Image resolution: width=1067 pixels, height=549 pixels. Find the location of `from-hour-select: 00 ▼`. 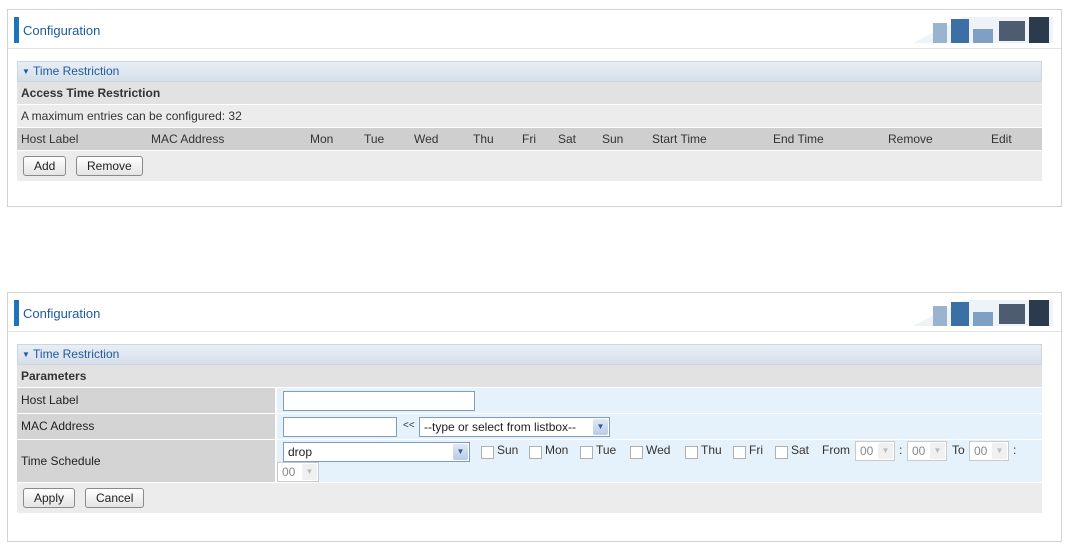

from-hour-select: 00 ▼ is located at coordinates (875, 451).